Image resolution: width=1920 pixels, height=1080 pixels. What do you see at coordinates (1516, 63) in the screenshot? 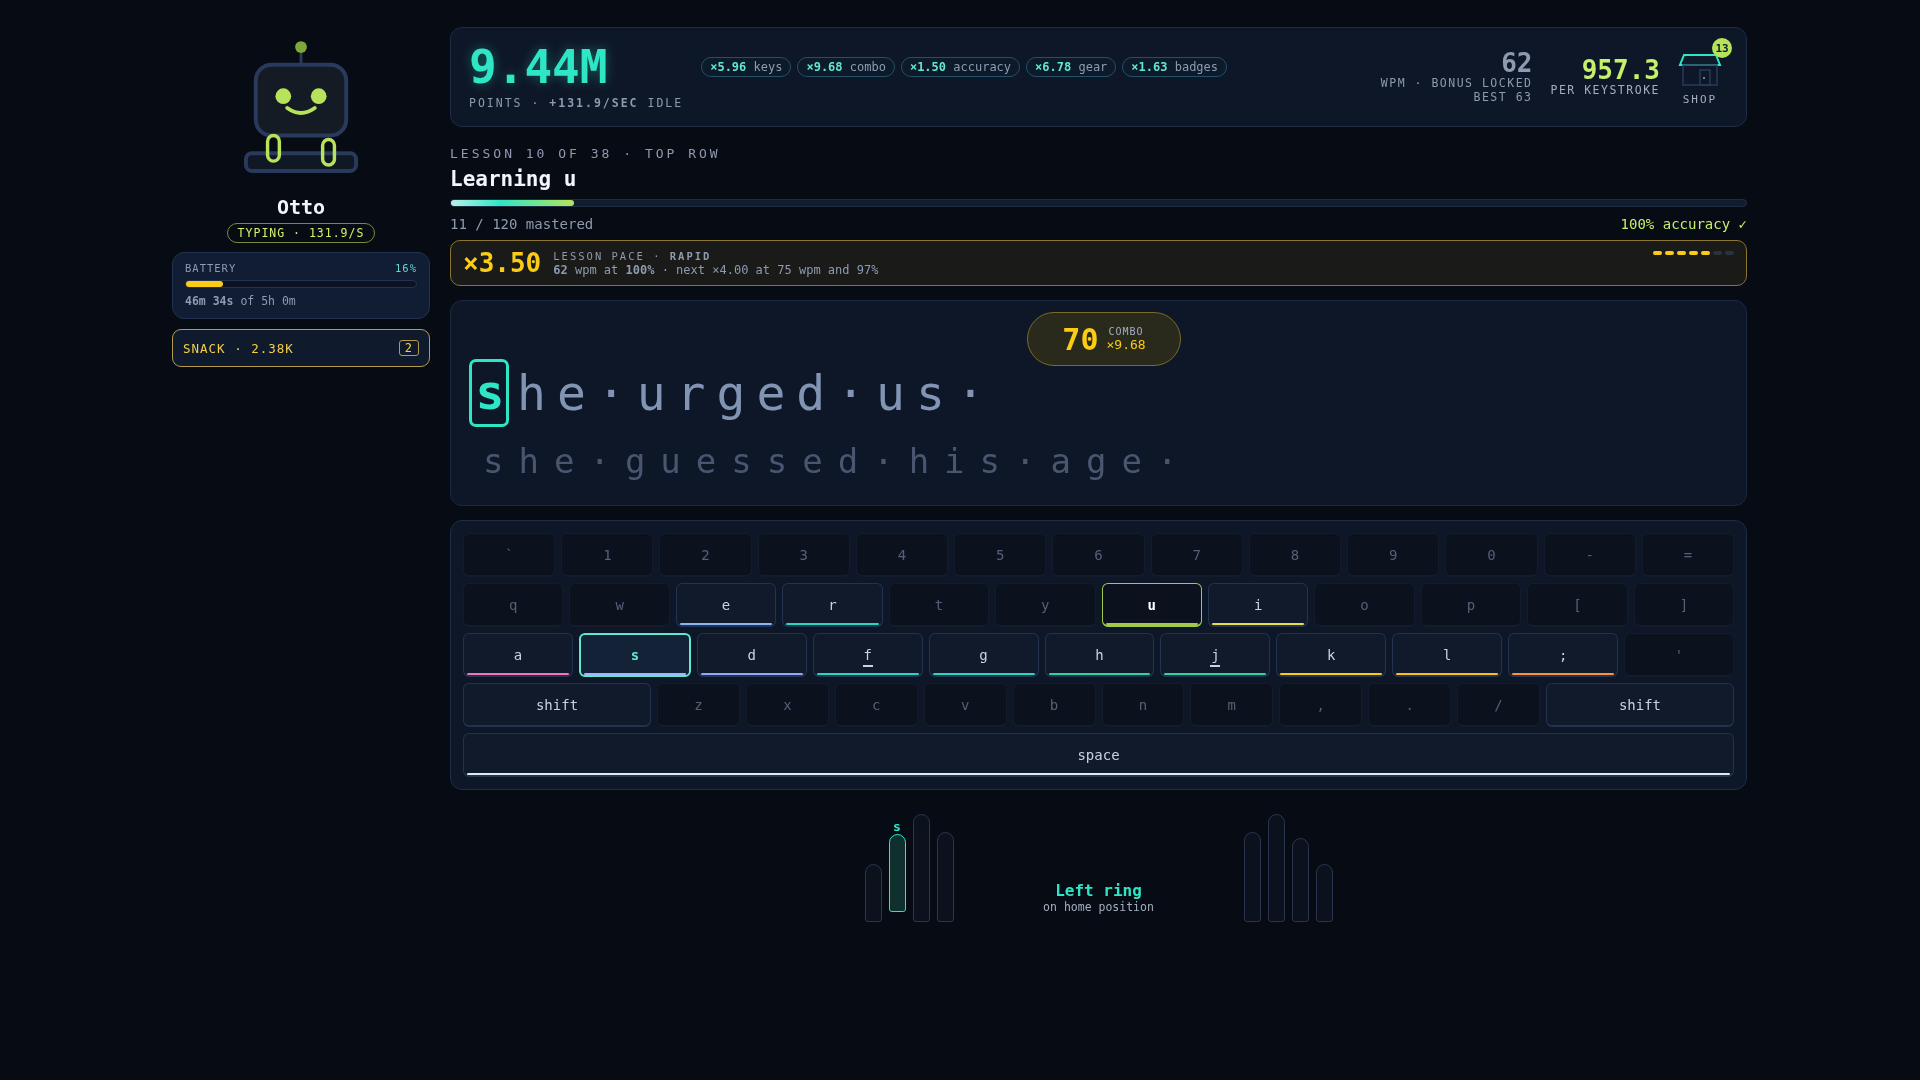
I see `wpm-value: 62` at bounding box center [1516, 63].